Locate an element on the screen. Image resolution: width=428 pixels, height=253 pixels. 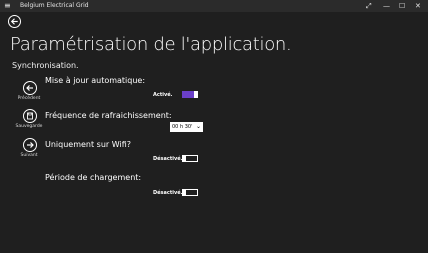
save-button is located at coordinates (30, 116).